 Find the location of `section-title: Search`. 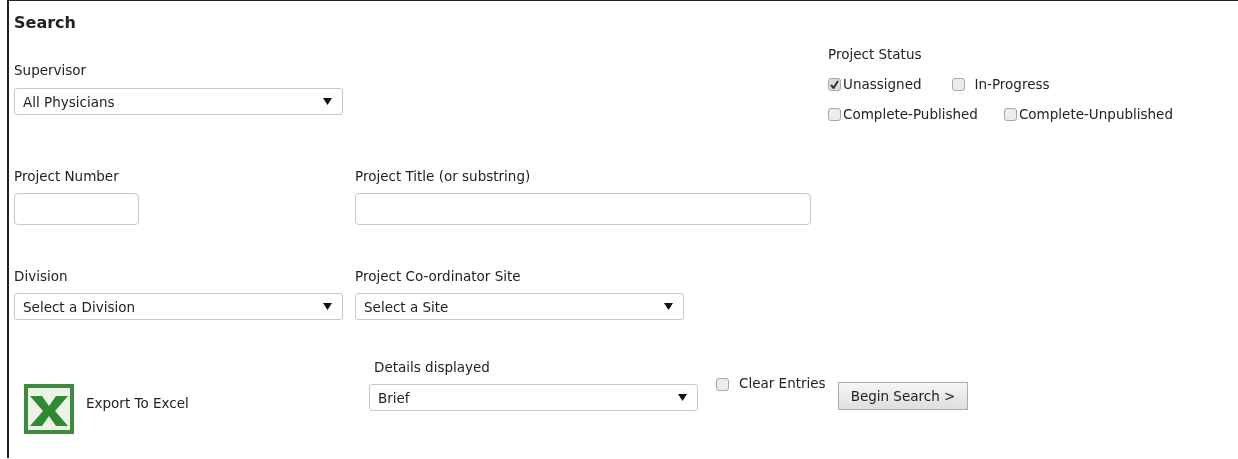

section-title: Search is located at coordinates (45, 23).